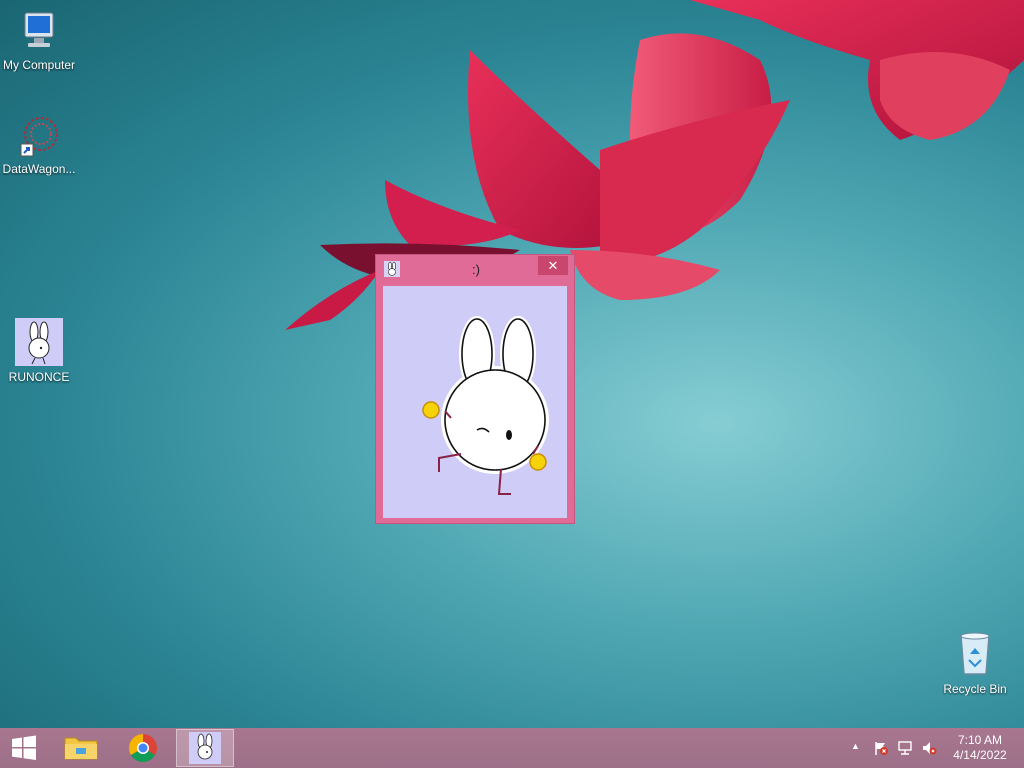 The width and height of the screenshot is (1024, 768). I want to click on clock-time: 7:10 AM, so click(980, 740).